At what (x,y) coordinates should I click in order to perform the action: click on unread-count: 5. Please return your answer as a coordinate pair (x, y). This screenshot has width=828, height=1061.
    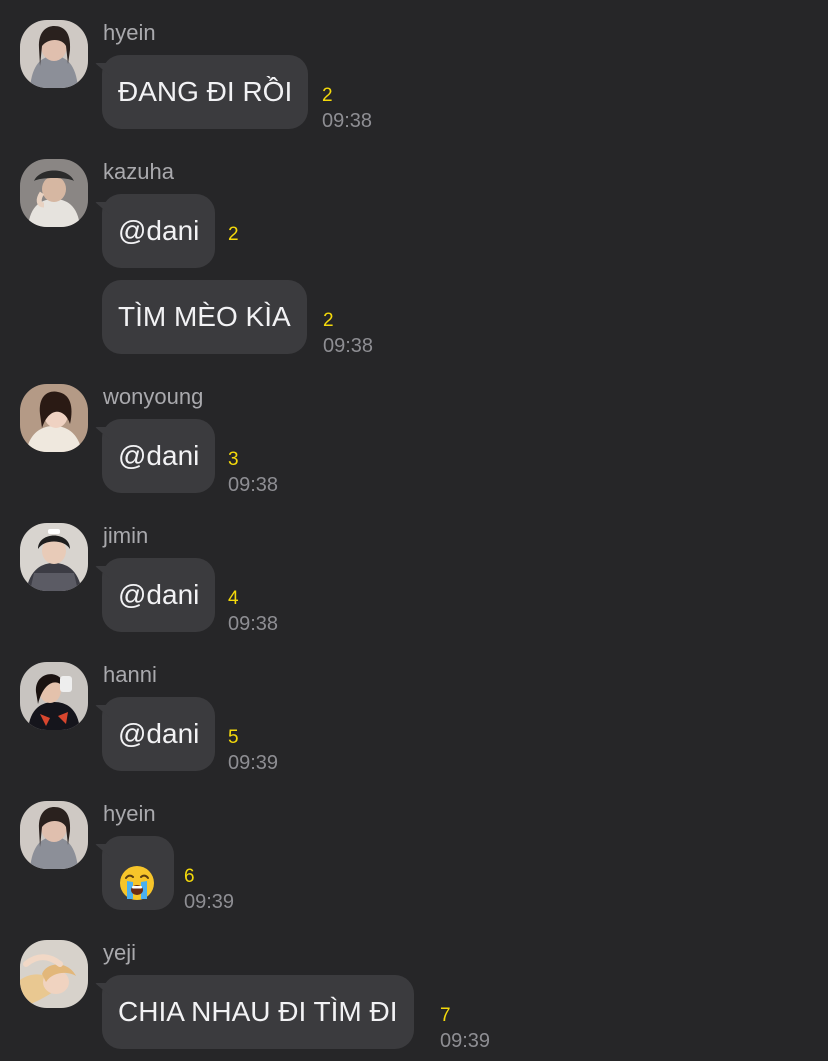
    Looking at the image, I should click on (233, 737).